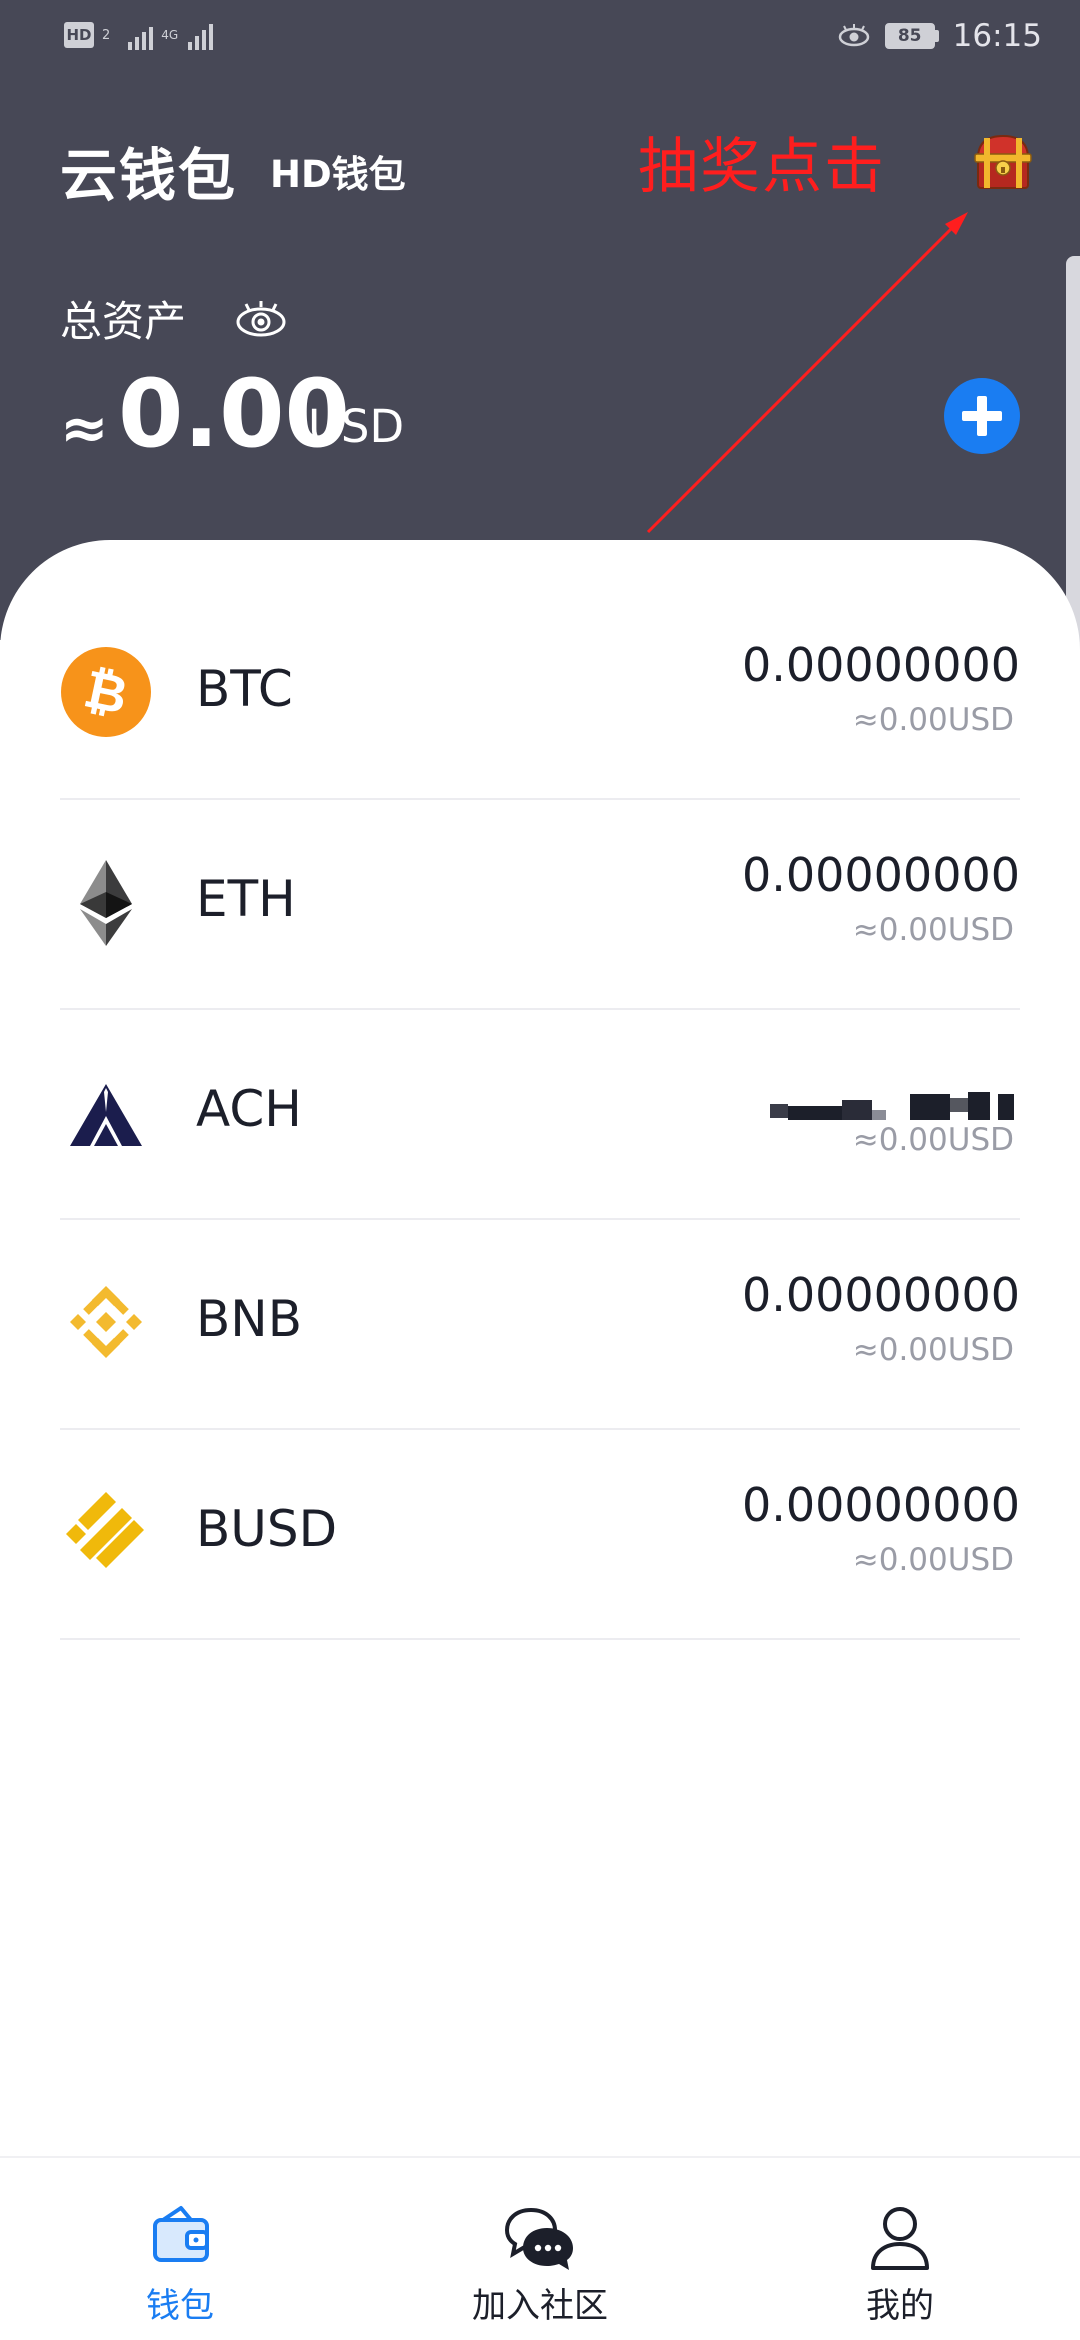 The height and width of the screenshot is (2340, 1080). Describe the element at coordinates (106, 1322) in the screenshot. I see `bnb-icon` at that location.